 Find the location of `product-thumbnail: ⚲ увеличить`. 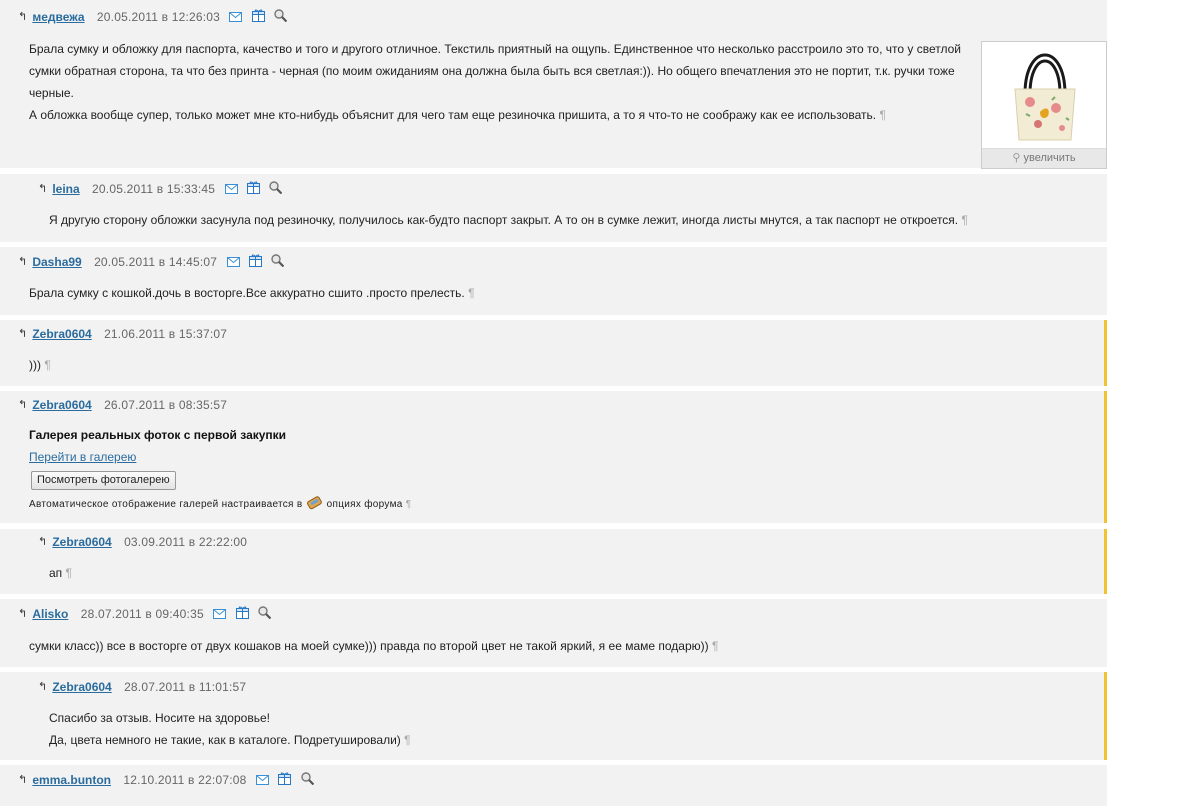

product-thumbnail: ⚲ увеличить is located at coordinates (1044, 105).